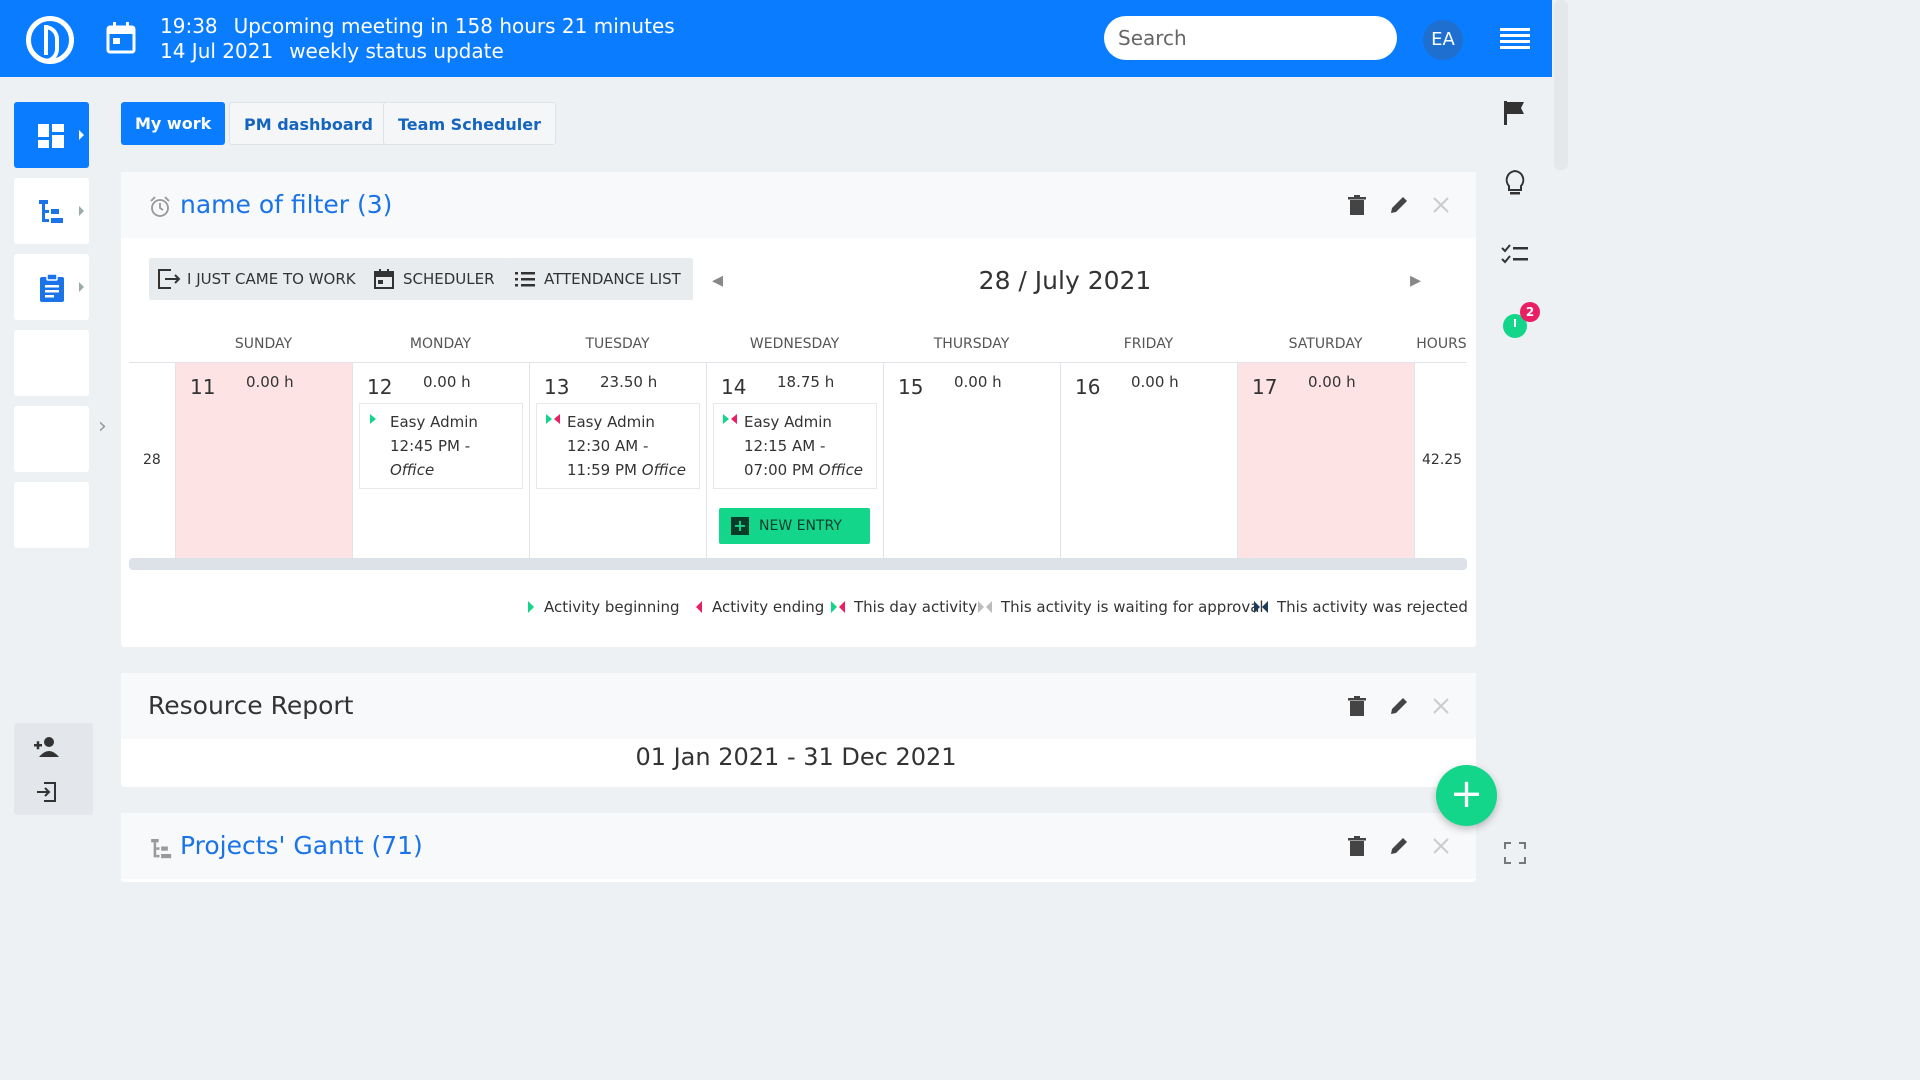  I want to click on sidebar-expand-chevron-icon: ›, so click(102, 426).